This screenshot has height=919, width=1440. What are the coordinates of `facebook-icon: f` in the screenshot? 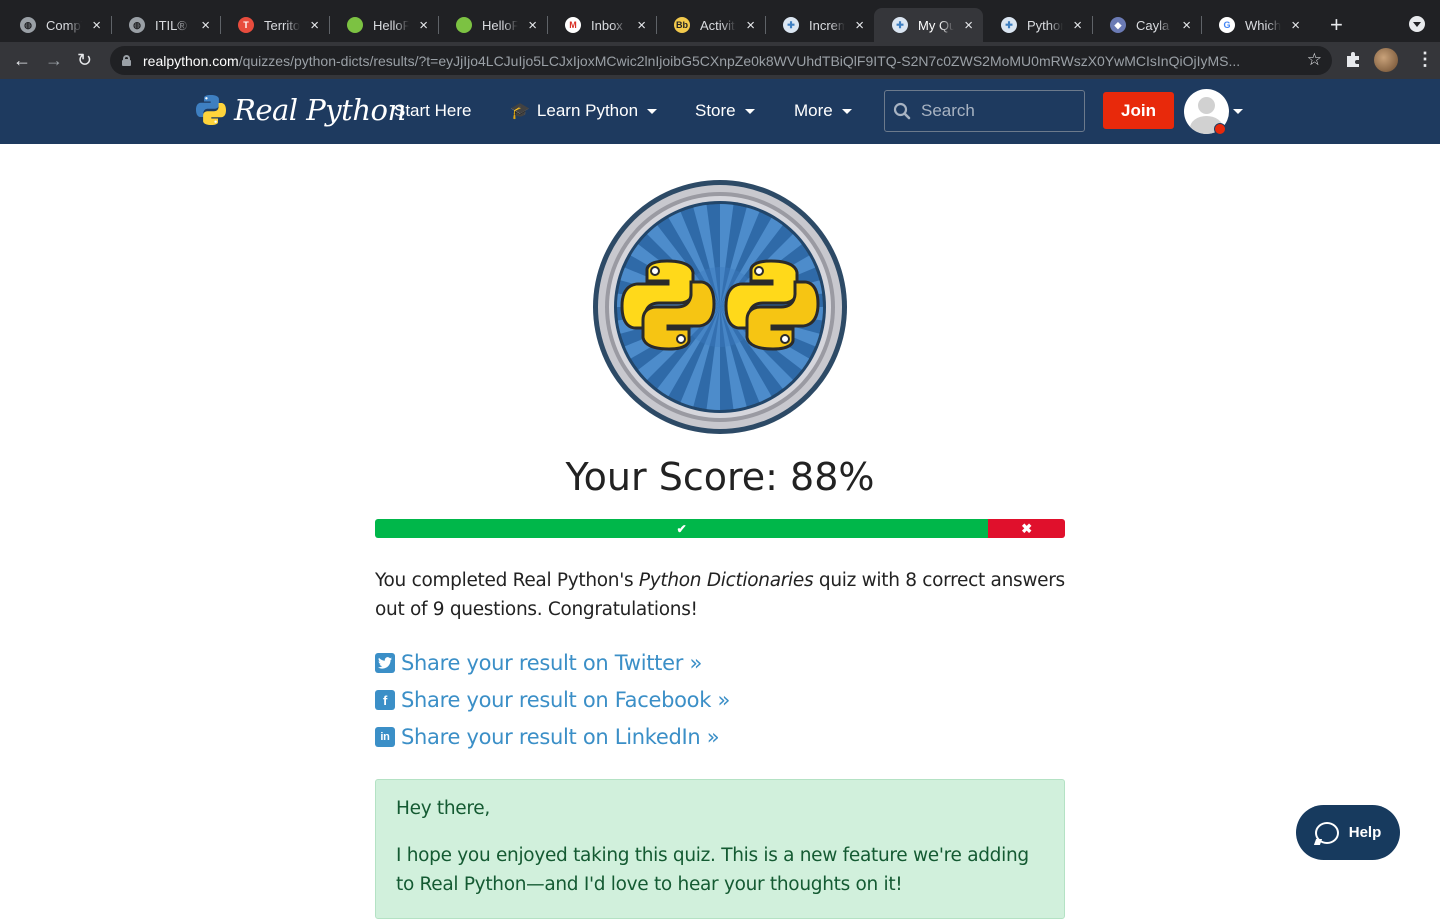 It's located at (385, 700).